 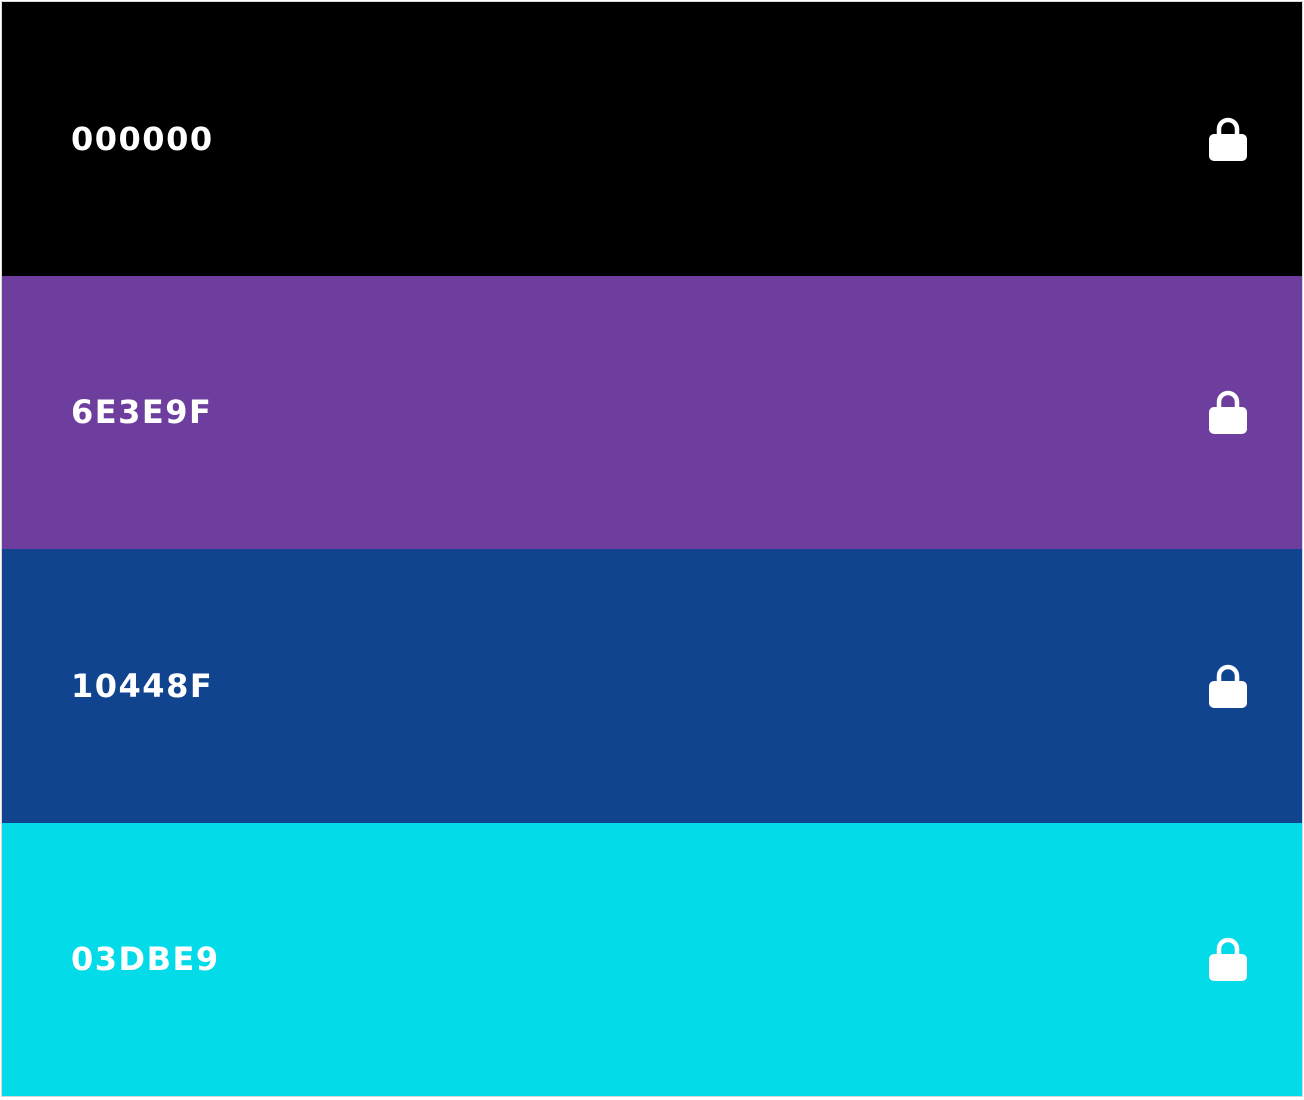 What do you see at coordinates (142, 686) in the screenshot?
I see `hex-code-label: 10448F` at bounding box center [142, 686].